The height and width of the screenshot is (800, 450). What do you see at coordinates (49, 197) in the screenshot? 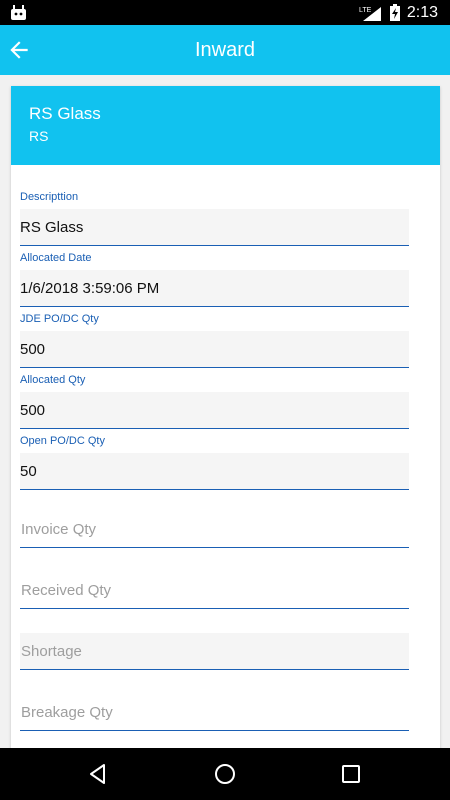
I see `field-label: Descripttion` at bounding box center [49, 197].